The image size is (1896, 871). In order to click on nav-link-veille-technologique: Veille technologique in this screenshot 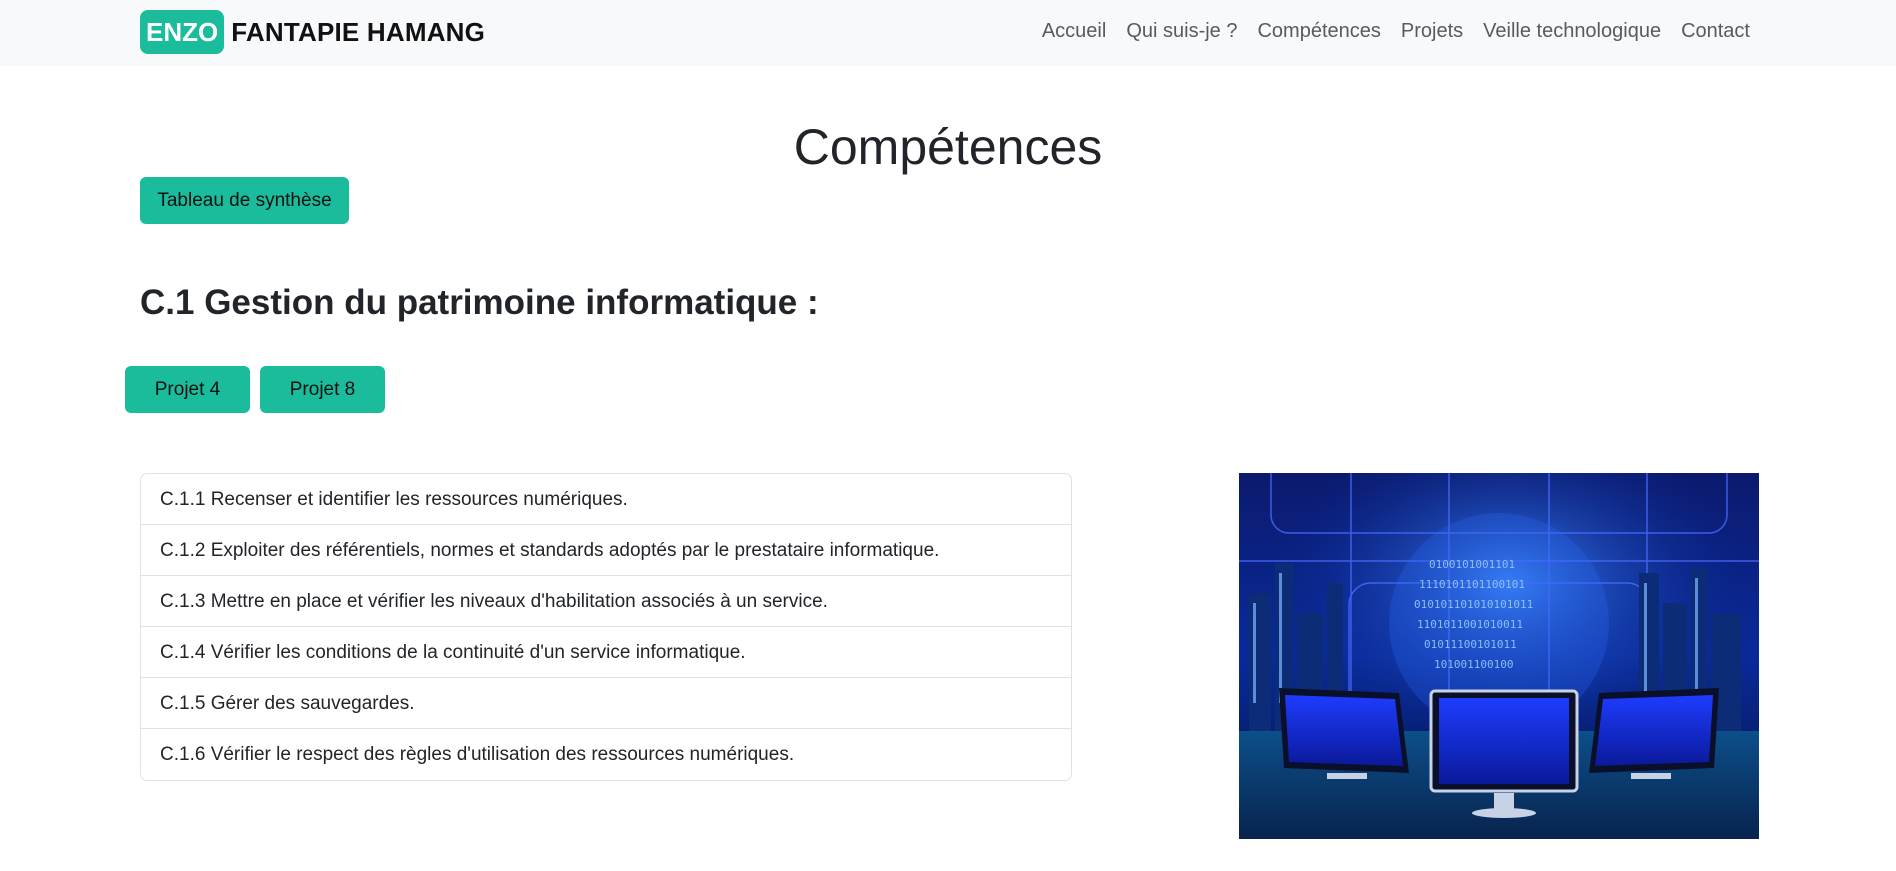, I will do `click(1572, 31)`.